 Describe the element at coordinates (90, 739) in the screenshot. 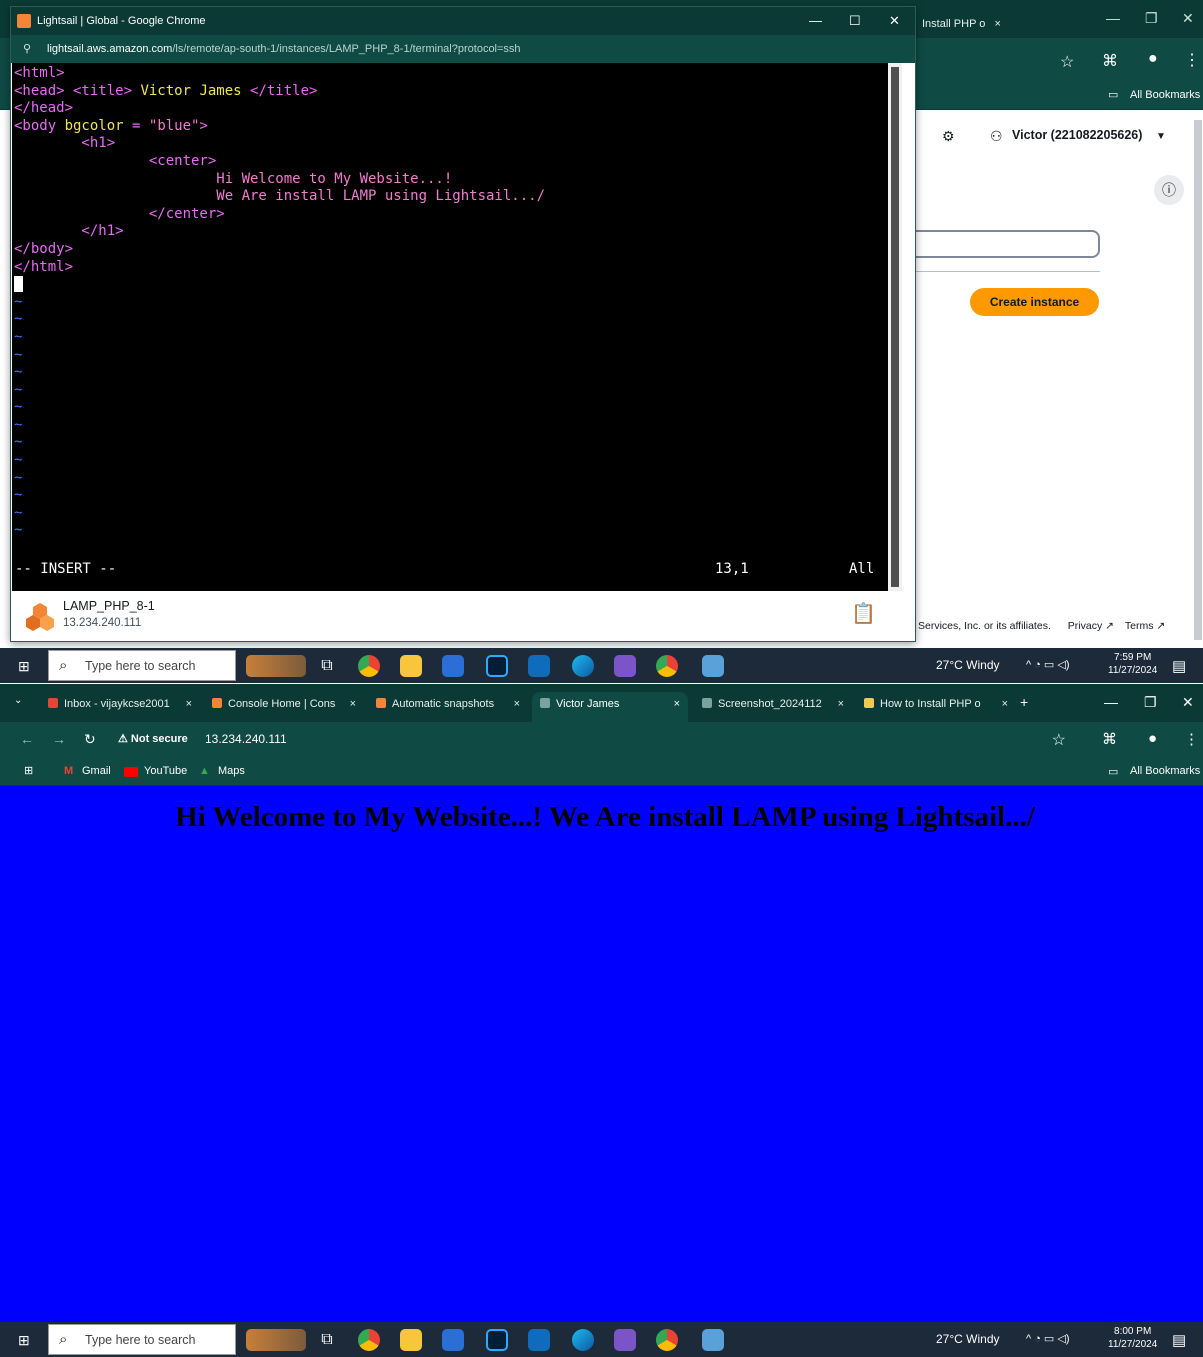

I see `reload-icon: ↻` at that location.